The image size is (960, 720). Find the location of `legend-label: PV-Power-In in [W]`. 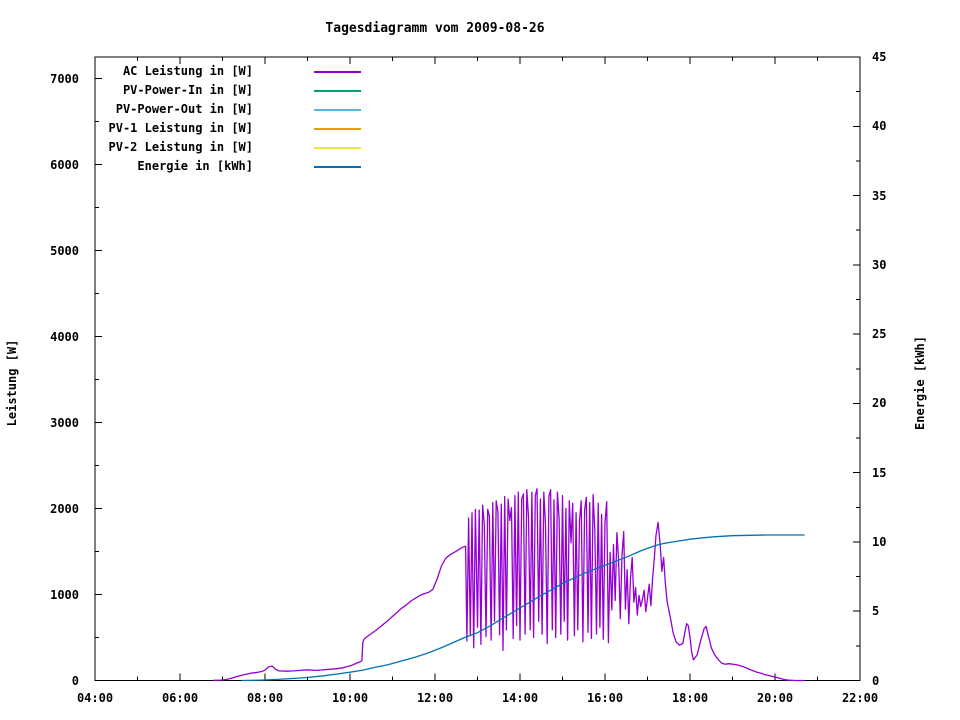

legend-label: PV-Power-In in [W] is located at coordinates (187, 90).